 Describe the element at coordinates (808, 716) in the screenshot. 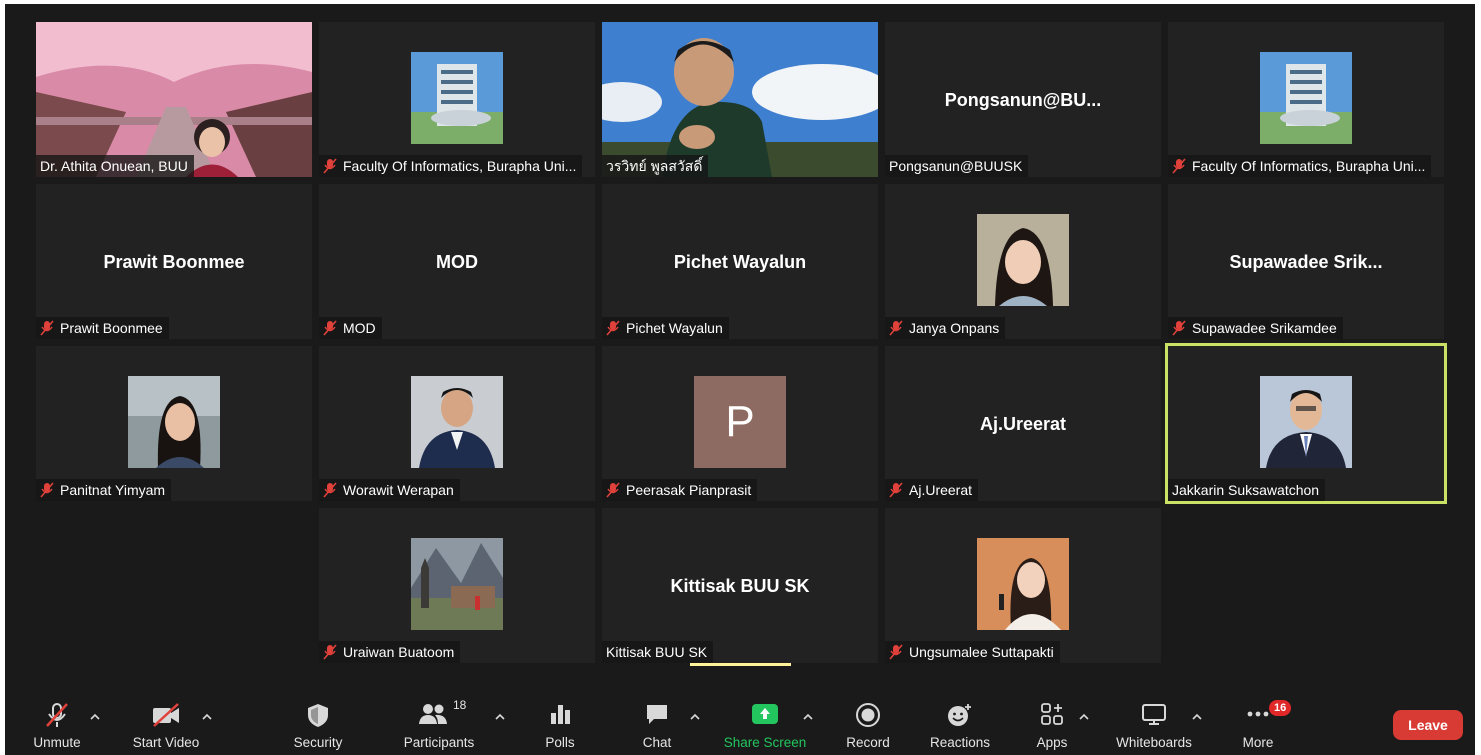

I see `share-options-caret` at that location.